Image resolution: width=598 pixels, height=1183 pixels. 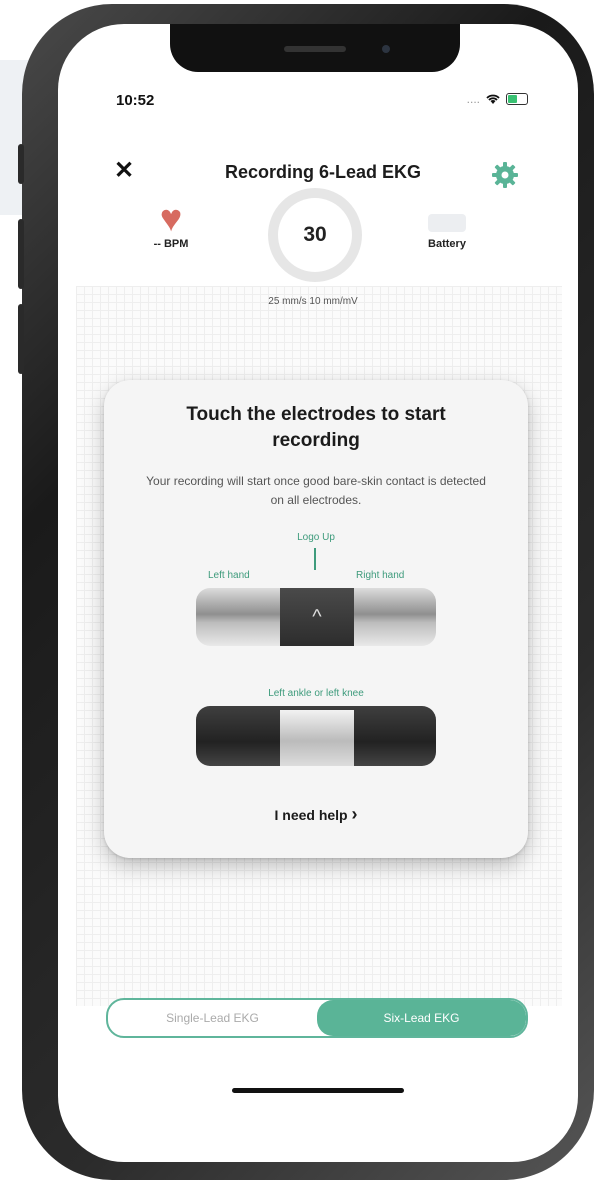 I want to click on heart-rate-value: -- BPM, so click(x=171, y=244).